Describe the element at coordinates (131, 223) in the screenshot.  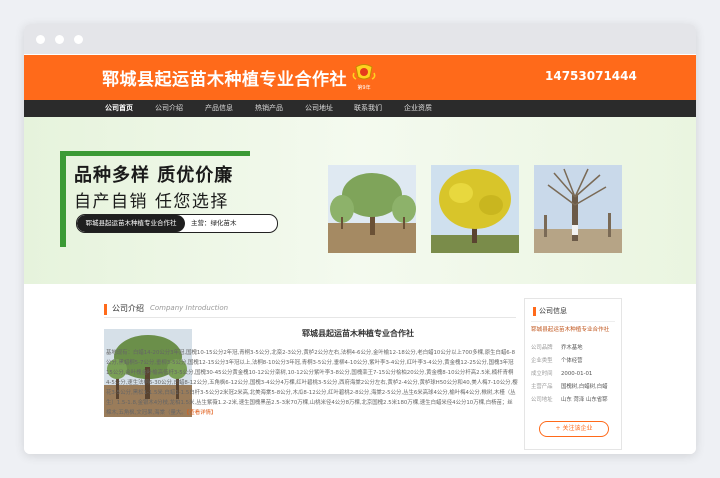
I see `pill-company-name: 郓城县起运苗木种植专业合作社` at that location.